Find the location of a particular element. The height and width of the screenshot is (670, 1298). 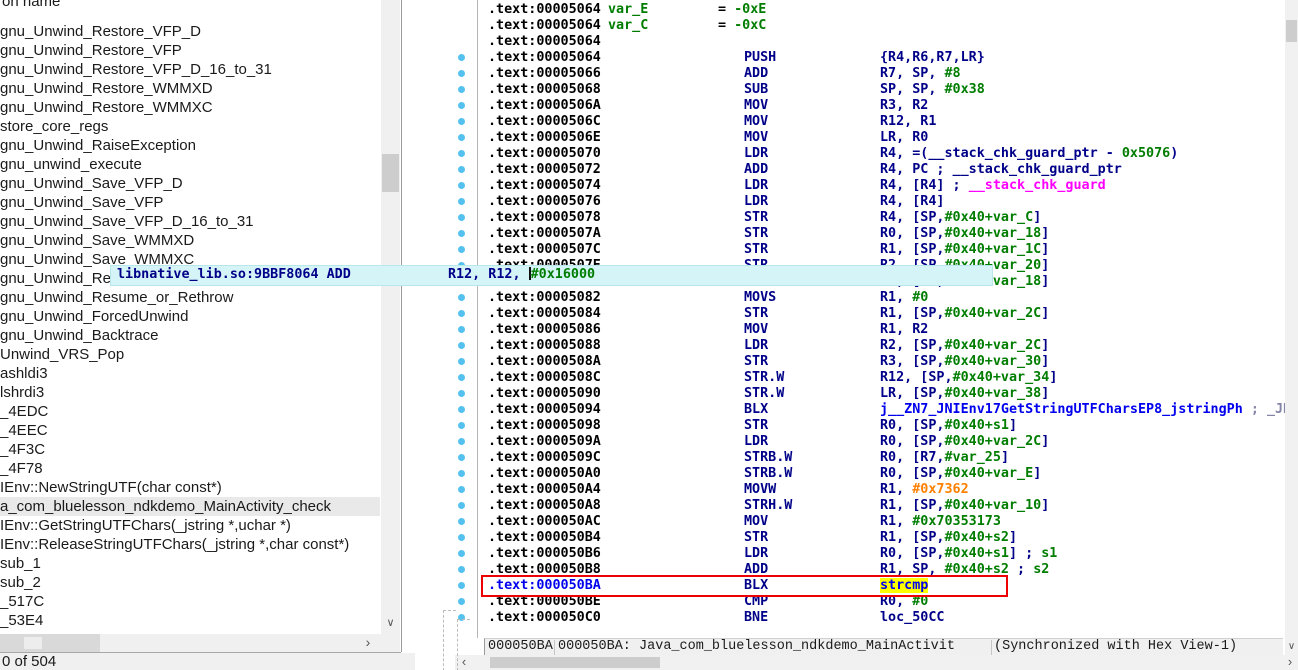

functions-status-text: 0 of 504 is located at coordinates (207, 661).